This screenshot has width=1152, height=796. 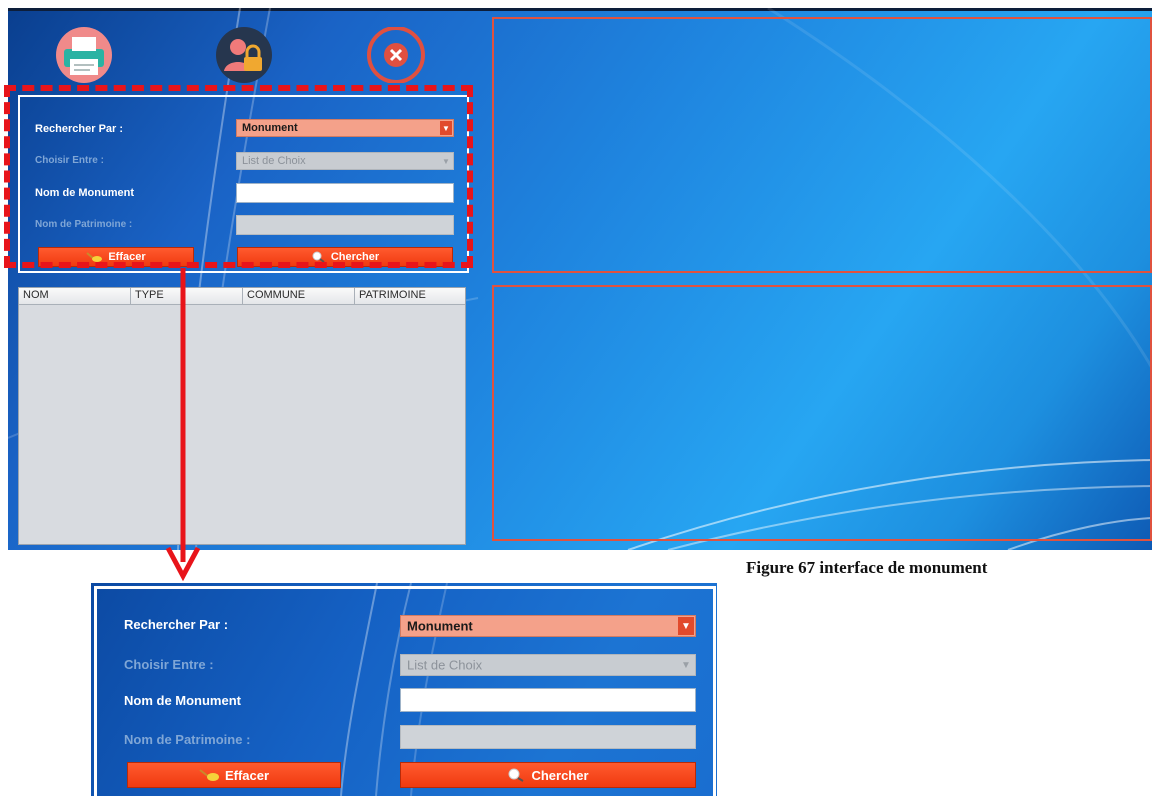 I want to click on chercher-label: Chercher, so click(x=560, y=775).